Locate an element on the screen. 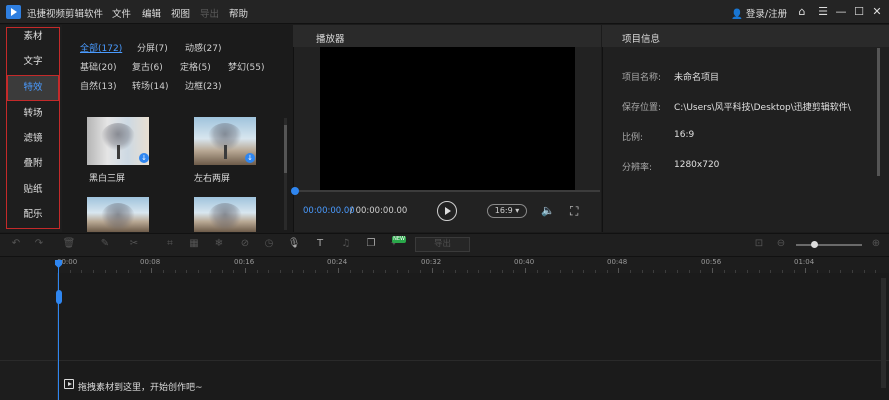  fullscreen-icon: ⛶ is located at coordinates (577, 211).